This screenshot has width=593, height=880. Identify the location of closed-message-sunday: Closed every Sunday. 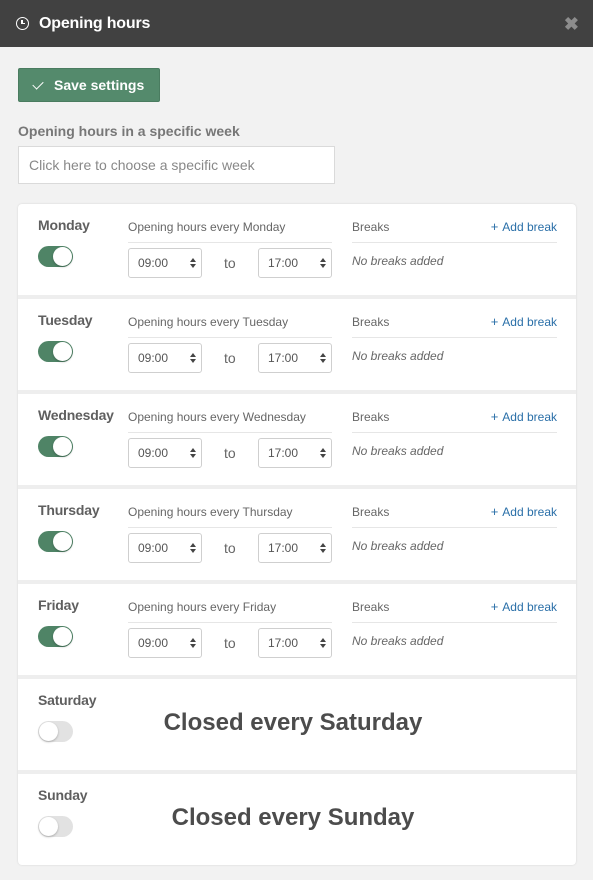
(352, 818).